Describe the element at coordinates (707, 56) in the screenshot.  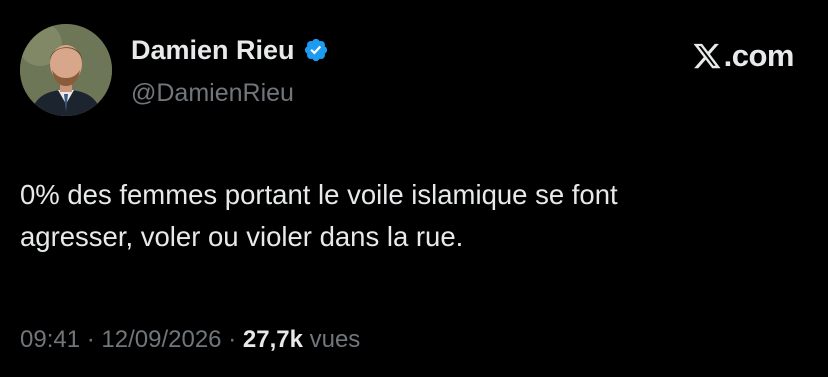
I see `x-logo-icon` at that location.